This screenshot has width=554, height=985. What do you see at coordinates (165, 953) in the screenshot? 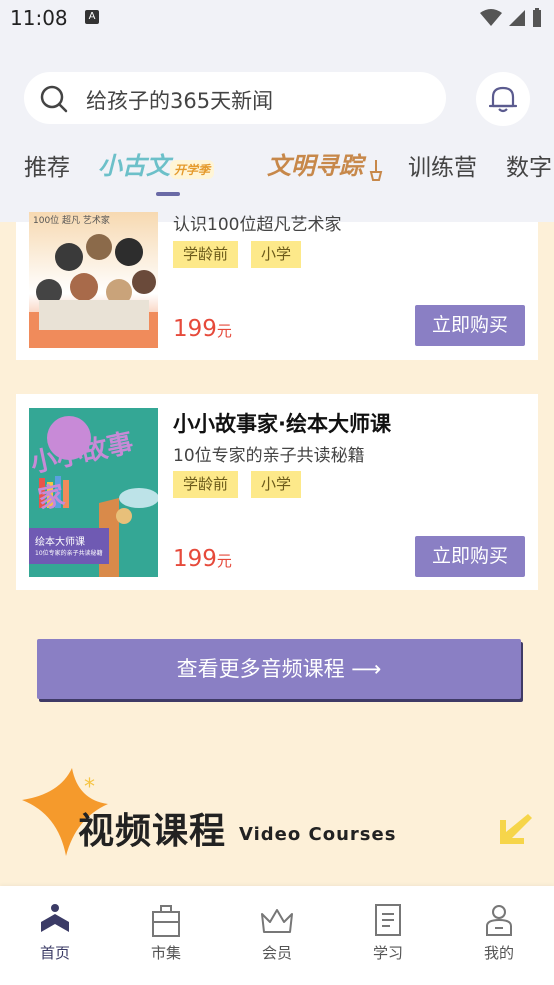
I see `nav-label: 市集` at bounding box center [165, 953].